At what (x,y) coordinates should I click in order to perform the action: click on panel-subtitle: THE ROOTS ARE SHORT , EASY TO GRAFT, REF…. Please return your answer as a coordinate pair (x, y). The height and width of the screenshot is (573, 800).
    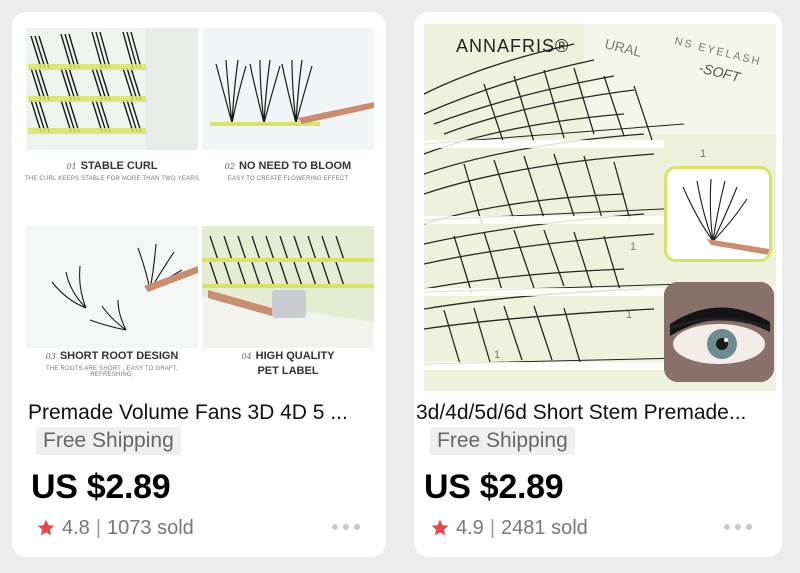
    Looking at the image, I should click on (111, 372).